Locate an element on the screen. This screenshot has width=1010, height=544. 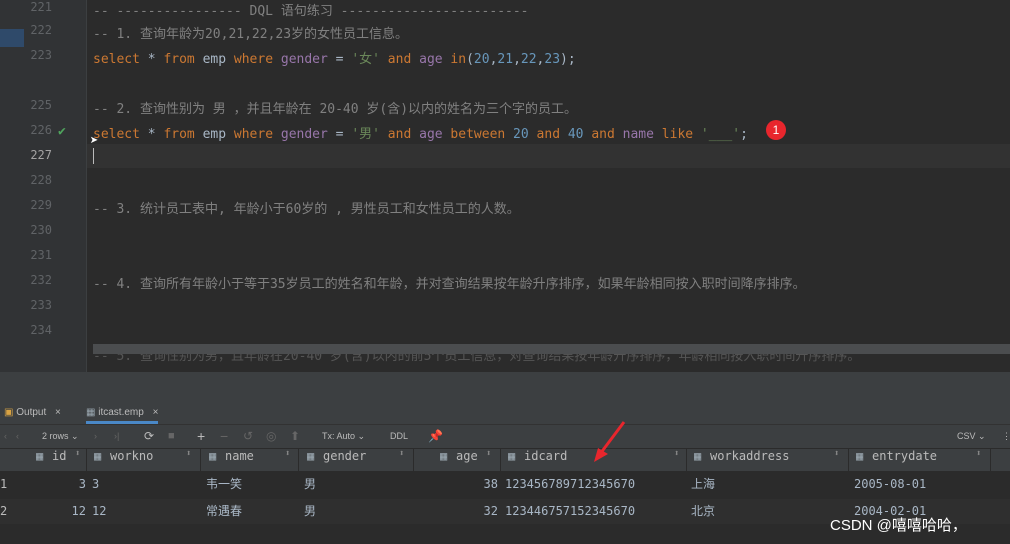
column-header-name: ▦ name ⬍ is located at coordinates (251, 460).